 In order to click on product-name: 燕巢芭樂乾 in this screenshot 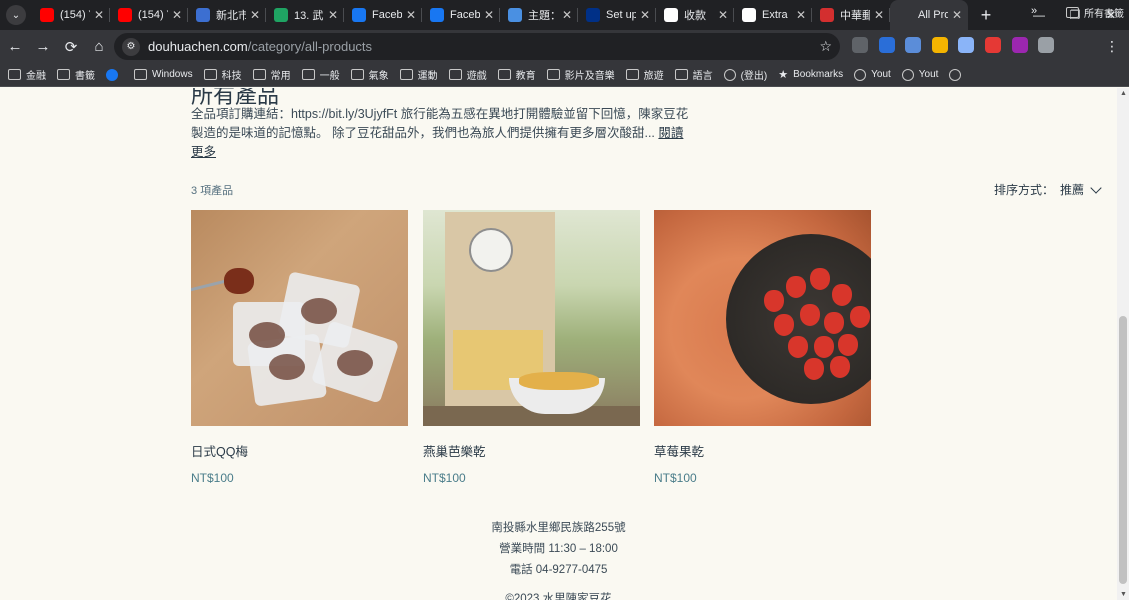, I will do `click(531, 450)`.